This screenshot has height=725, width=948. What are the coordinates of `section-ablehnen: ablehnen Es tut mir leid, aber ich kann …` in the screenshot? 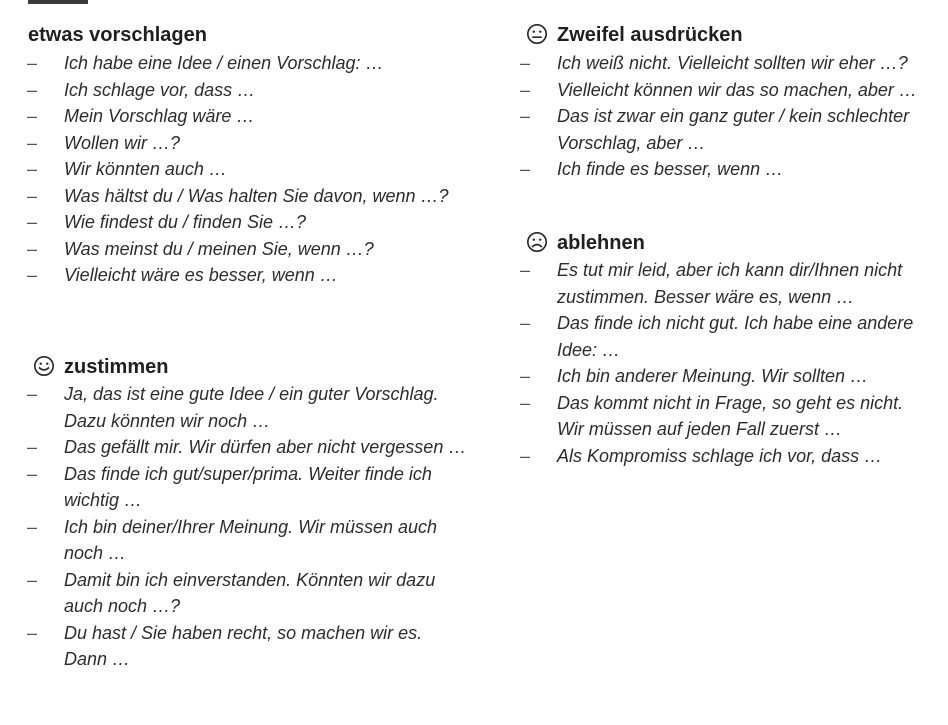 It's located at (706, 349).